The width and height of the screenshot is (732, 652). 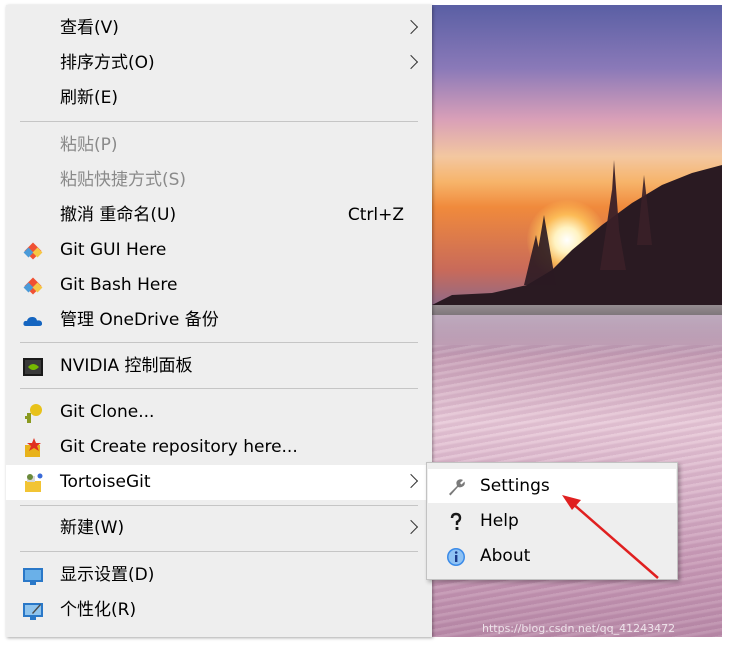 What do you see at coordinates (219, 285) in the screenshot?
I see `menu-item-git-bash: Git Bash Here` at bounding box center [219, 285].